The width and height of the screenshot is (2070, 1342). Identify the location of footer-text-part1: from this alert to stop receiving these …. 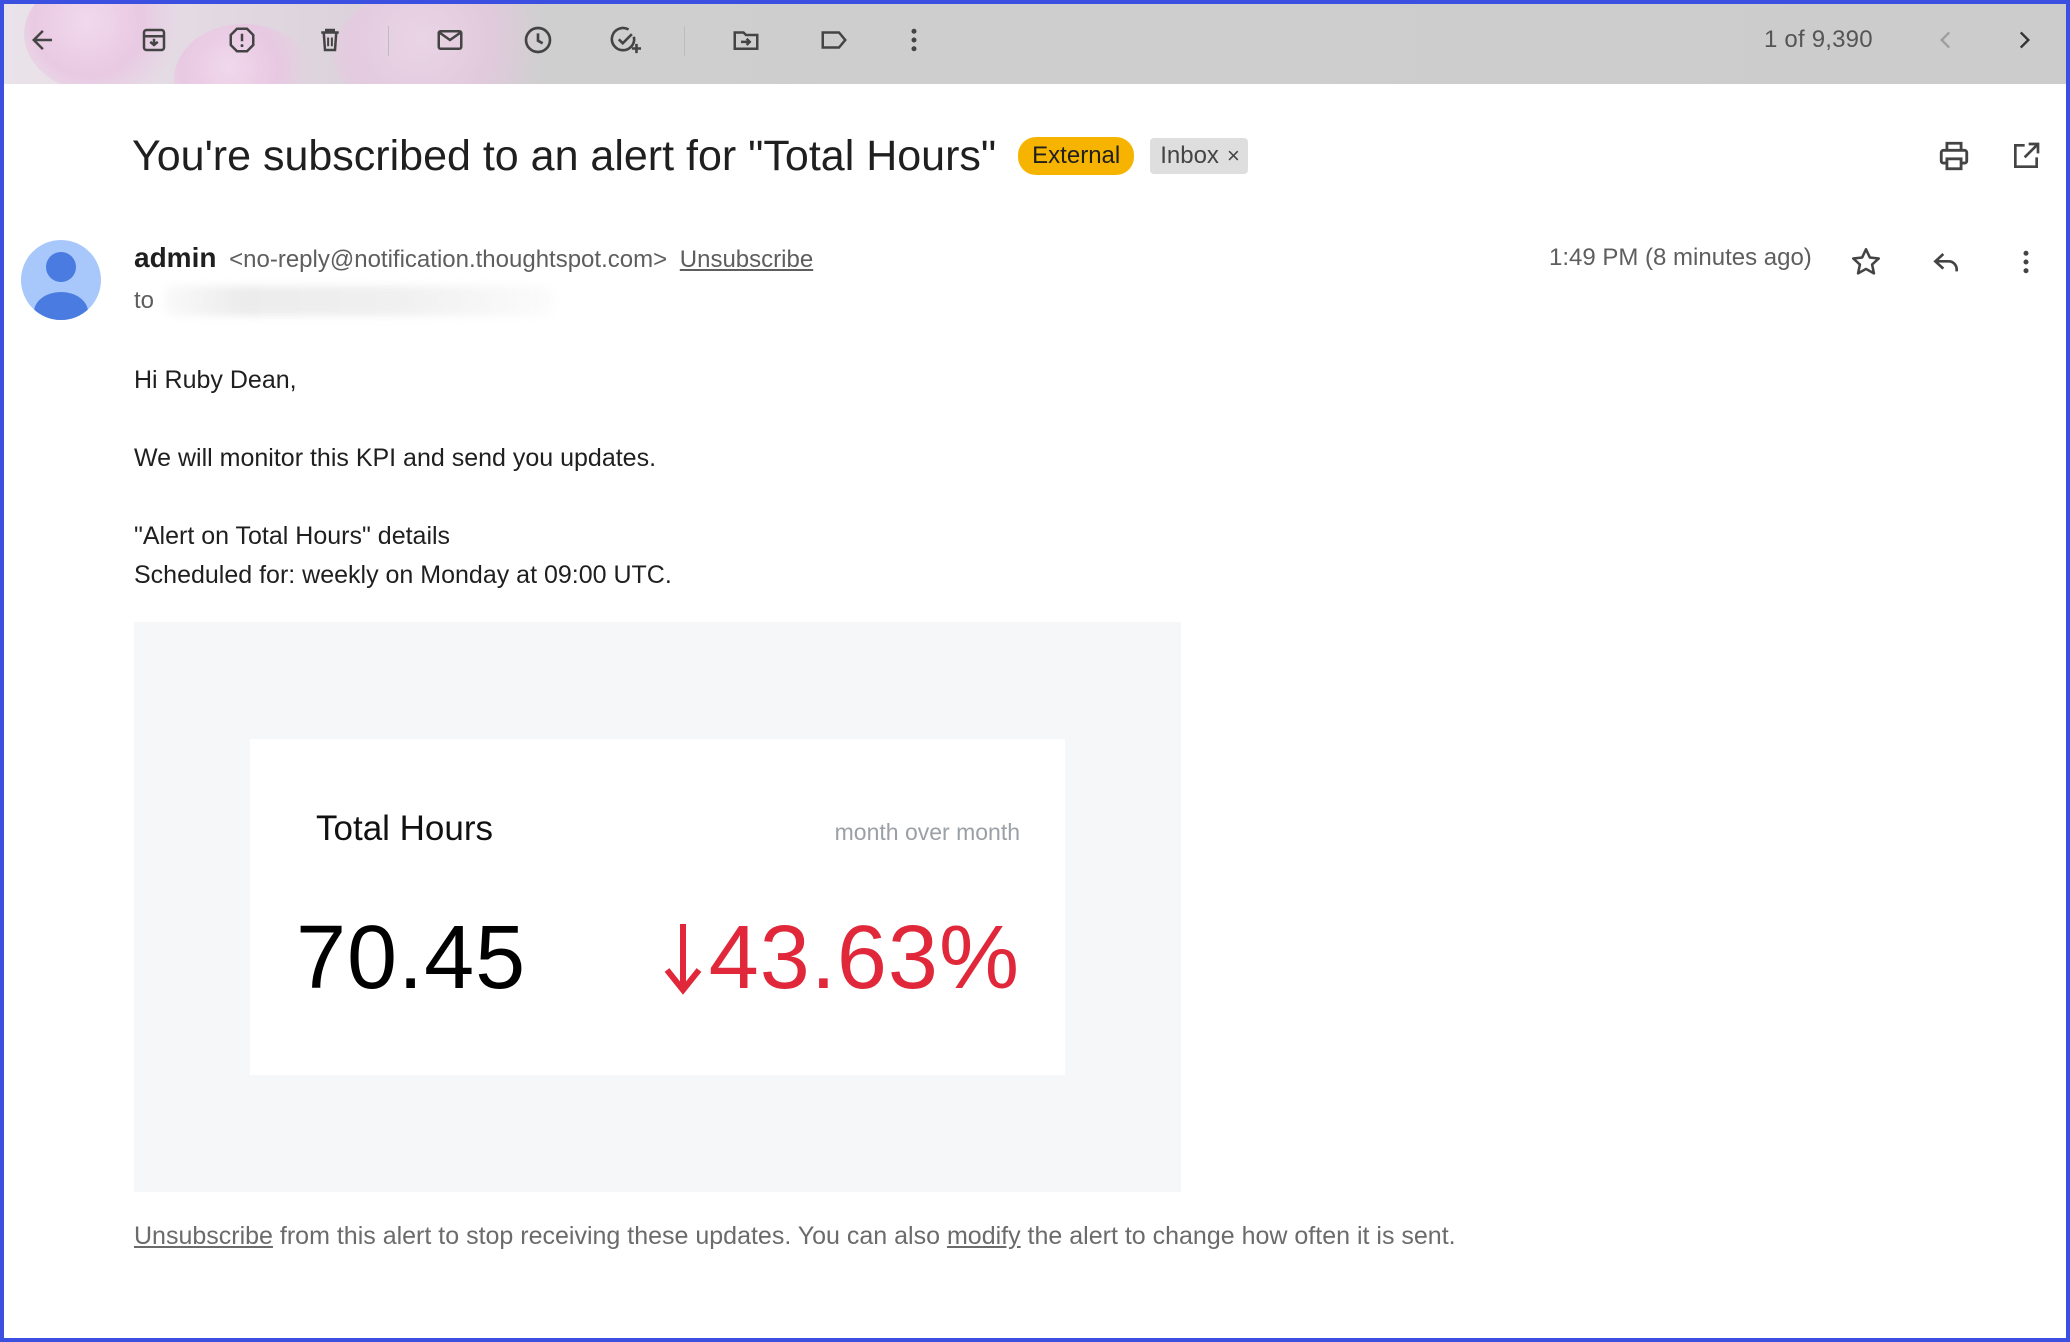
(609, 1236).